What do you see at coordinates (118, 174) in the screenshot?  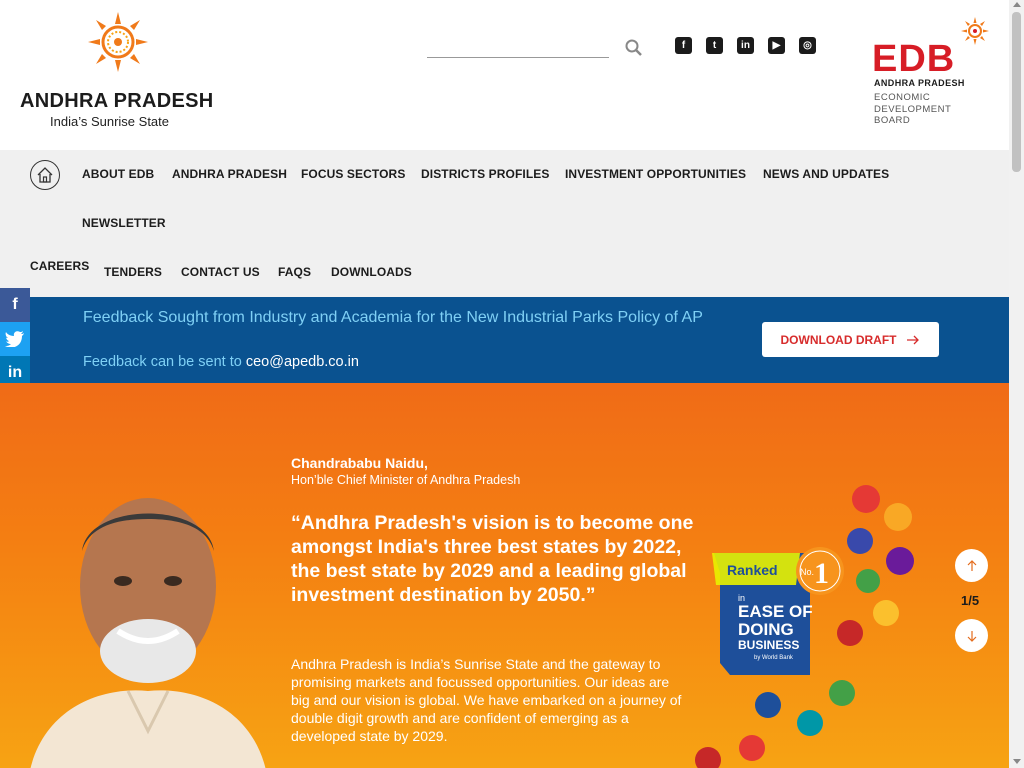 I see `nav-item-about-edb: ABOUT EDB` at bounding box center [118, 174].